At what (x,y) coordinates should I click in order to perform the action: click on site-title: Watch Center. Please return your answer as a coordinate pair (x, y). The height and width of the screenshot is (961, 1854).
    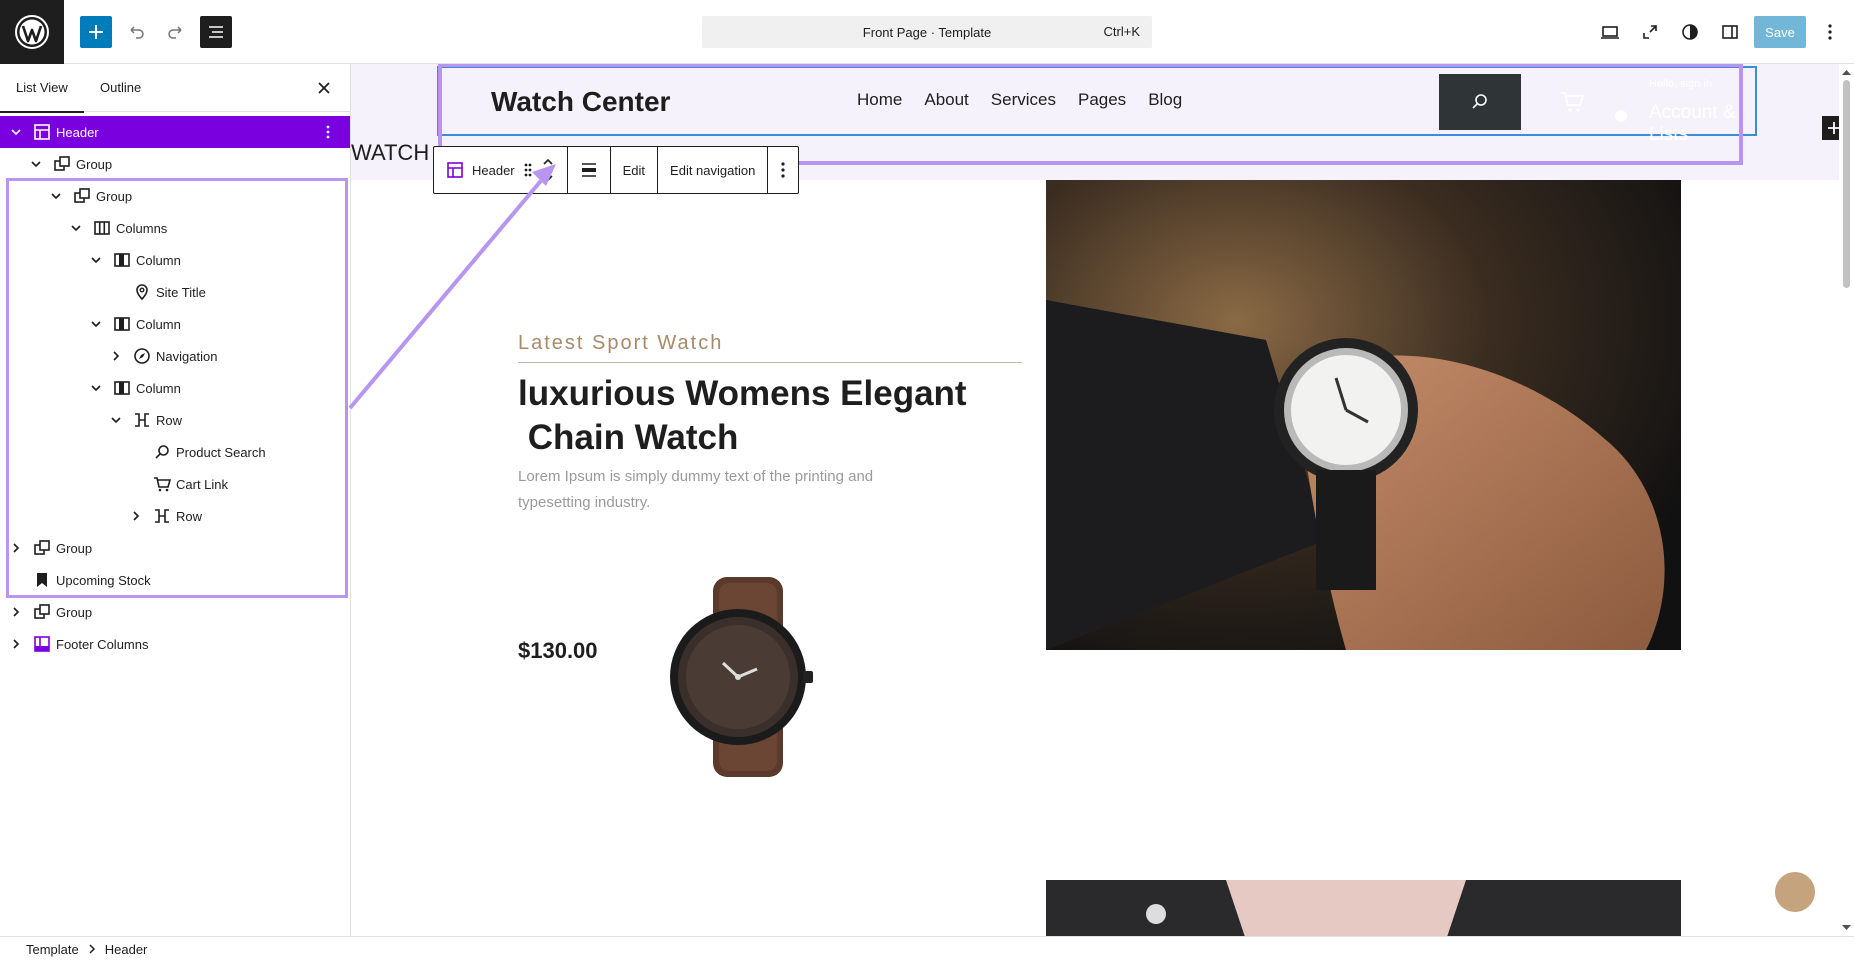
    Looking at the image, I should click on (580, 102).